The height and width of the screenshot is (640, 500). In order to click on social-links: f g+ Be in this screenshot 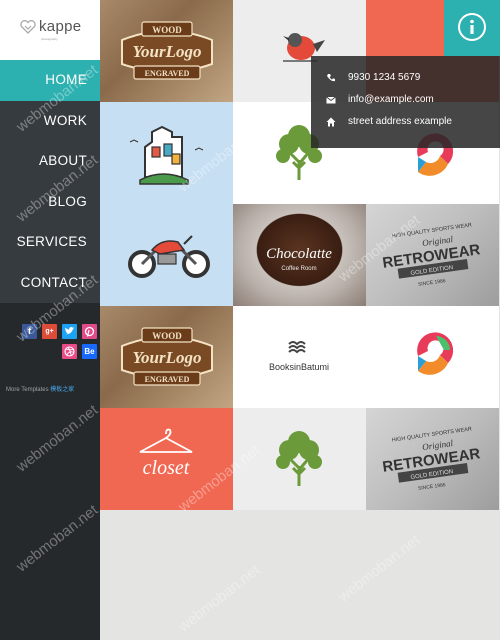, I will do `click(50, 344)`.